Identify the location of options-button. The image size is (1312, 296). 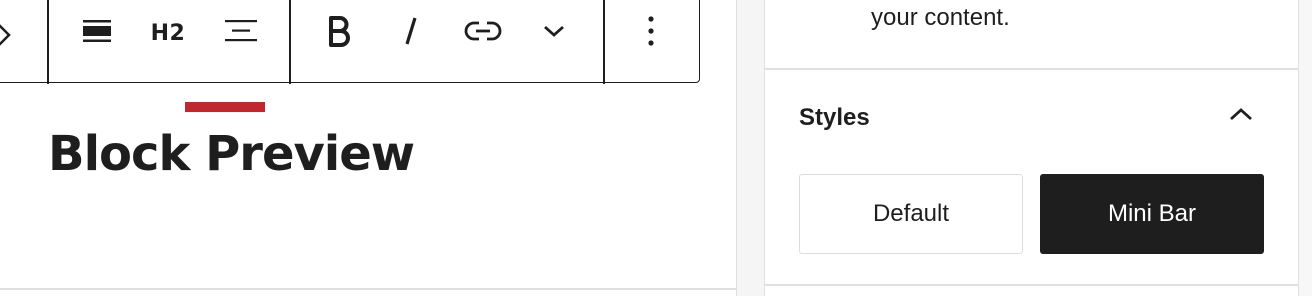
(651, 33).